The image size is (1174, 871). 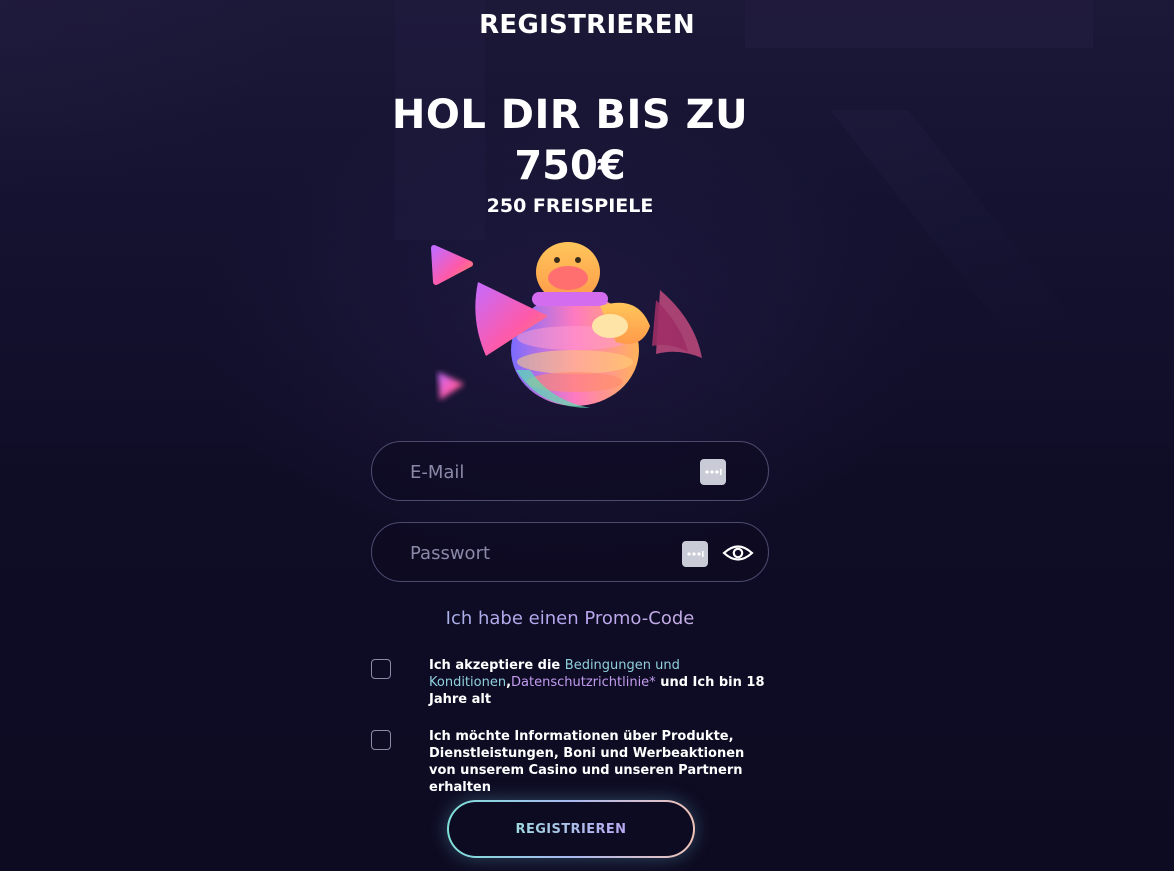 I want to click on privacy-policy-link: Datenschutzrichtlinie*, so click(x=583, y=682).